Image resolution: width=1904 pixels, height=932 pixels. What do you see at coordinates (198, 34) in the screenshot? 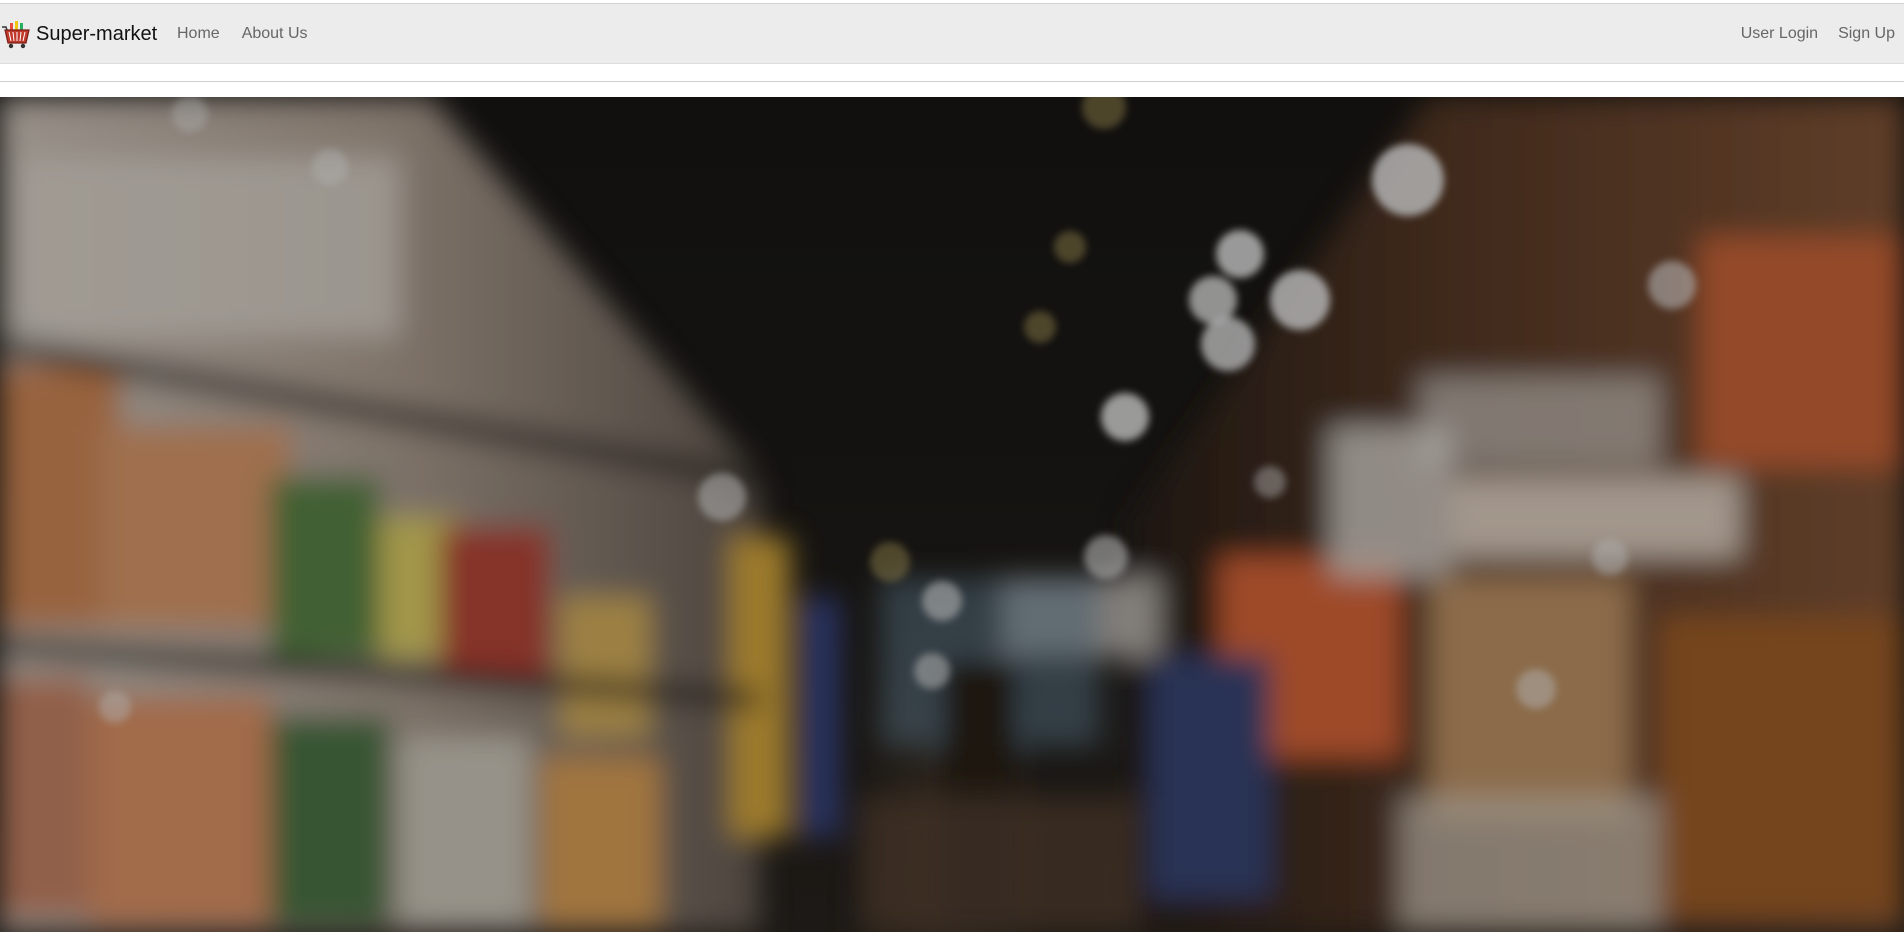
I see `nav-home-link: Home` at bounding box center [198, 34].